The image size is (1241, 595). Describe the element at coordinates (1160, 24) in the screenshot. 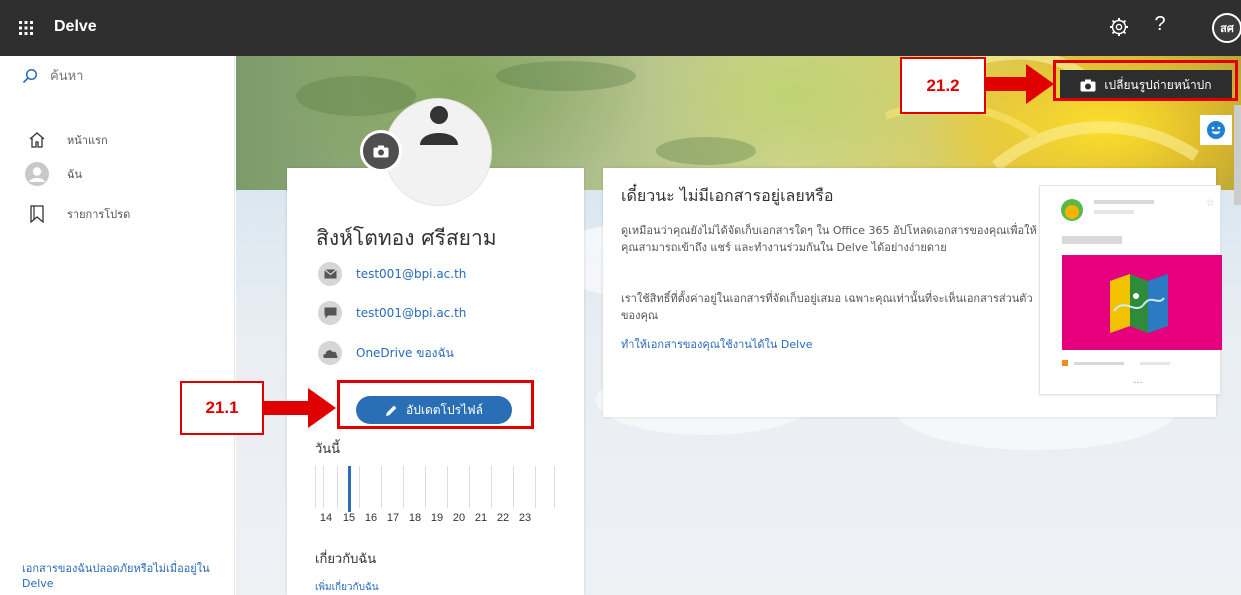

I see `help-icon: ?` at that location.